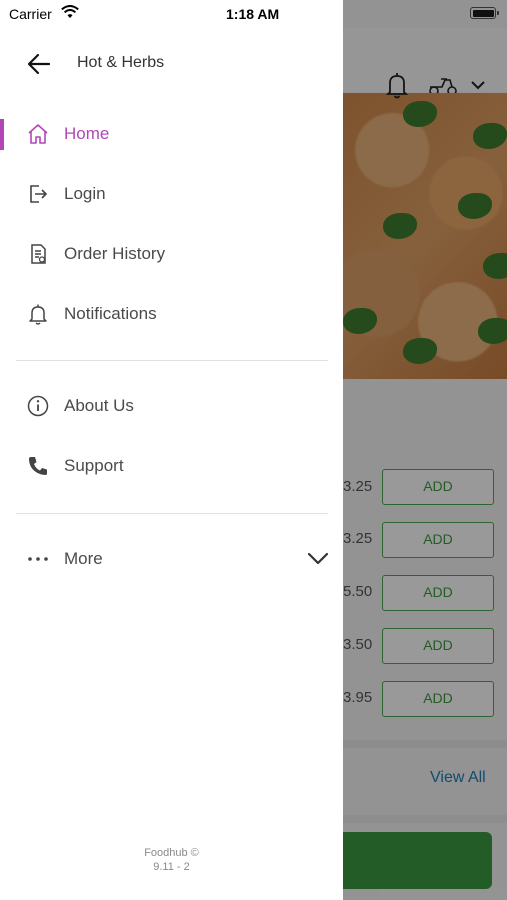 The width and height of the screenshot is (507, 900). Describe the element at coordinates (115, 253) in the screenshot. I see `menu-item-label: Order History` at that location.